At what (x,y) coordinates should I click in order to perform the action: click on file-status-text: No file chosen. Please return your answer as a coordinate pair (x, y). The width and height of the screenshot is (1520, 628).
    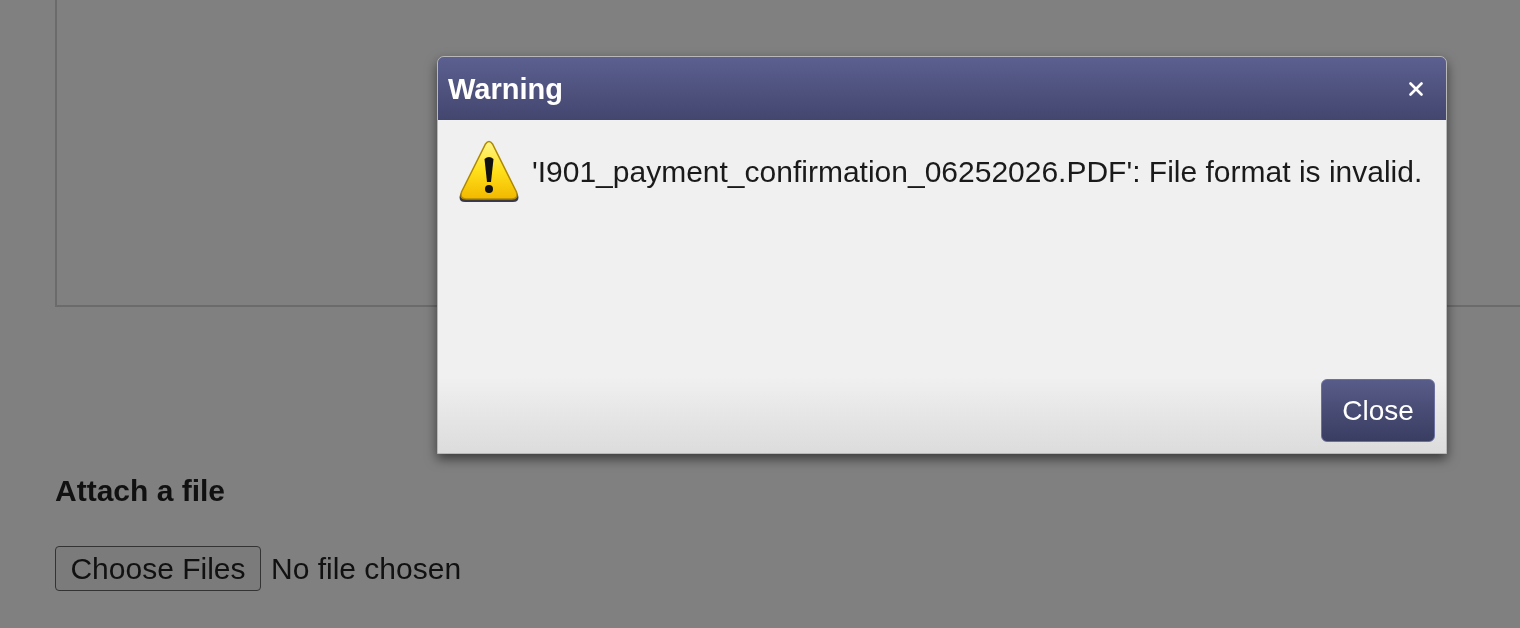
    Looking at the image, I should click on (366, 568).